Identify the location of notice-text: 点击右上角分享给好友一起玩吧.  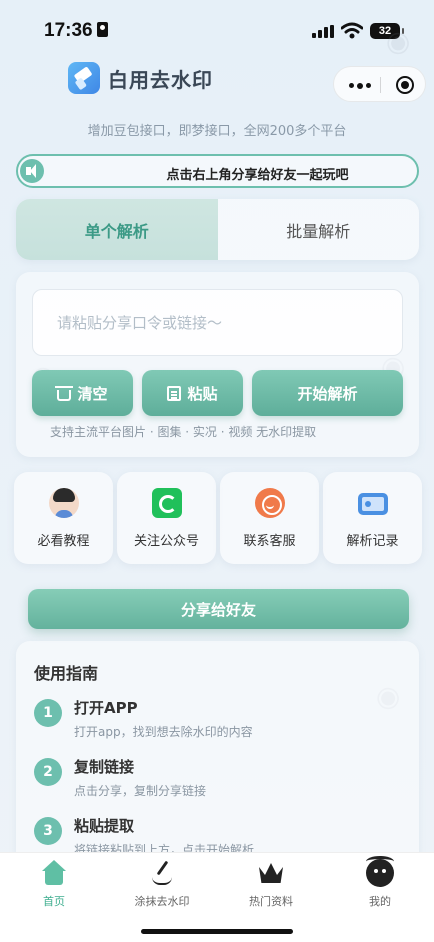
(257, 175).